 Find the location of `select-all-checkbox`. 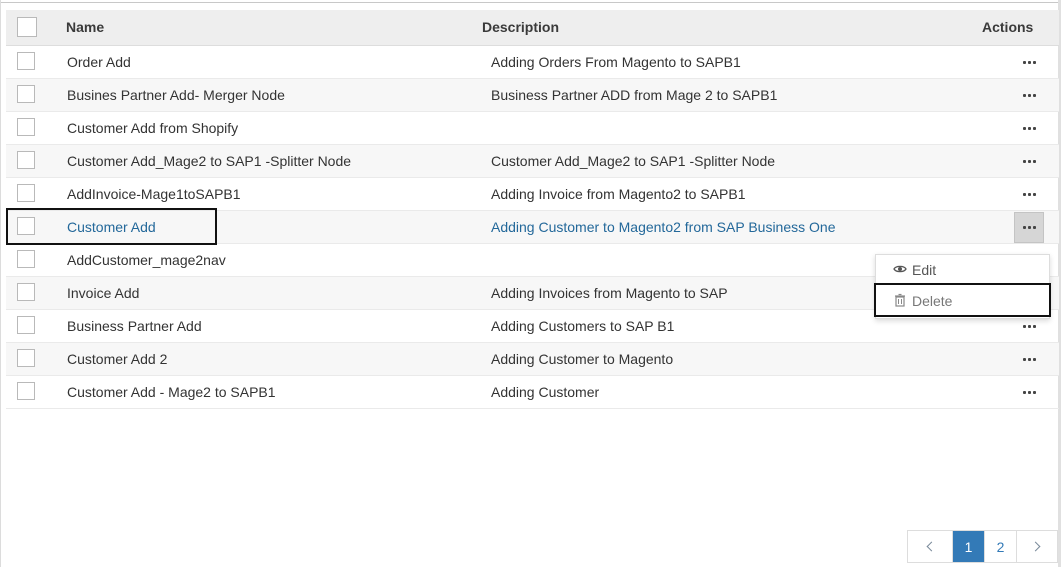

select-all-checkbox is located at coordinates (27, 27).